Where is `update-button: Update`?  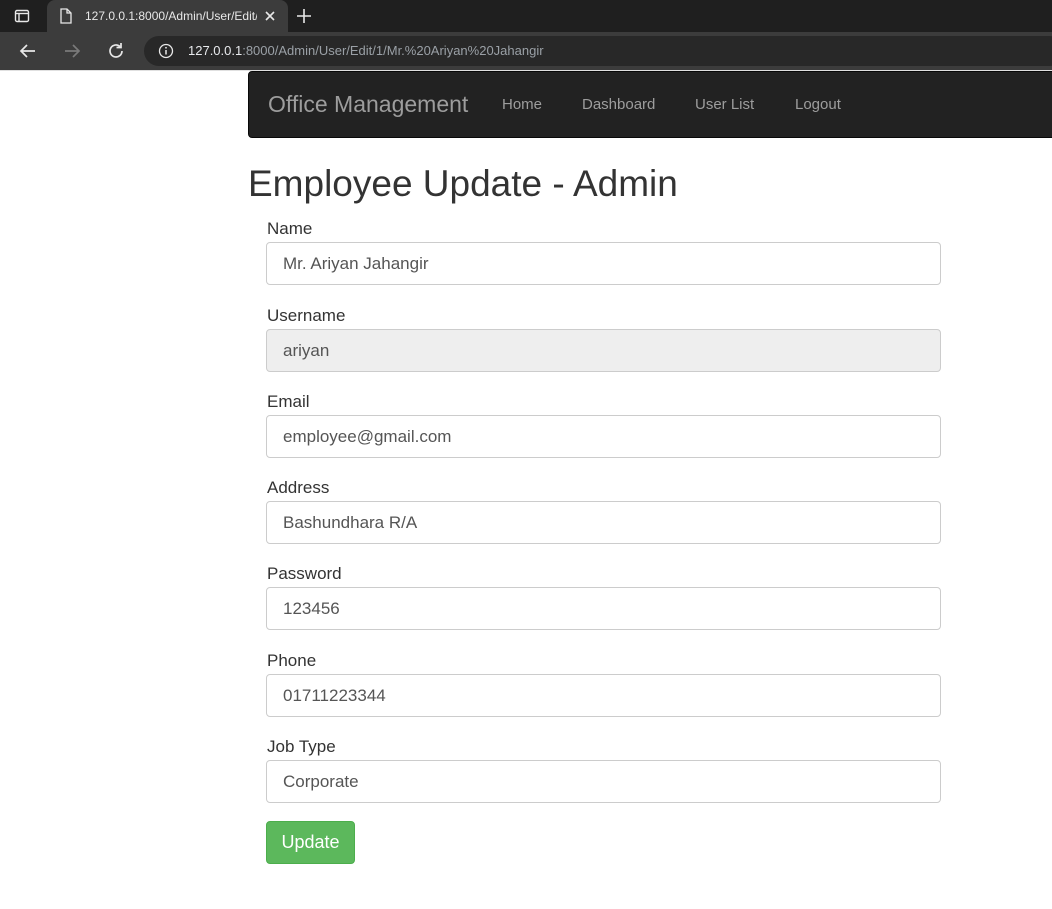
update-button: Update is located at coordinates (310, 842).